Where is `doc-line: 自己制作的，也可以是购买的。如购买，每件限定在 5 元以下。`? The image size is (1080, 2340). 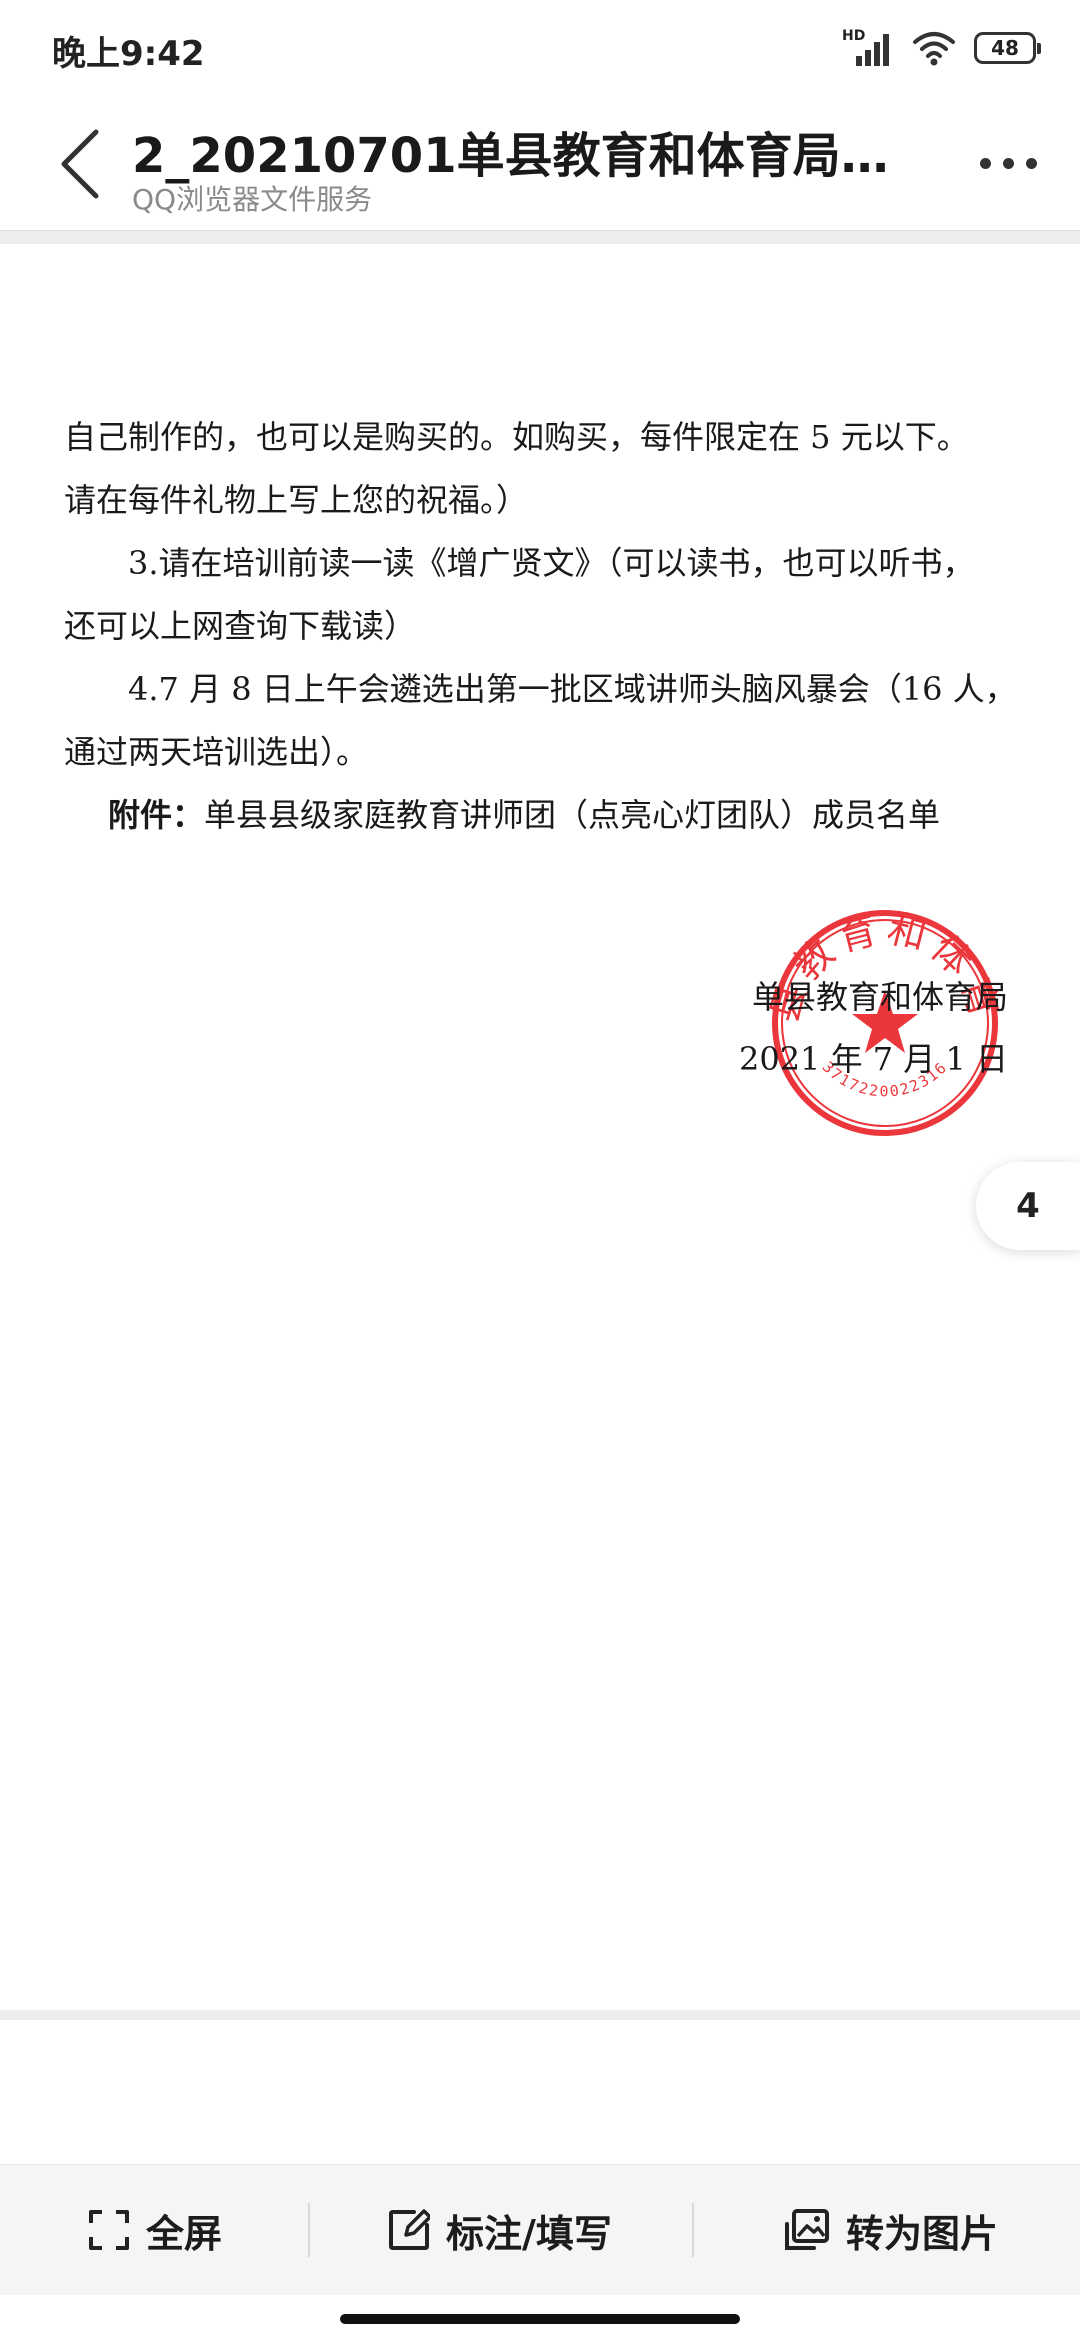 doc-line: 自己制作的，也可以是购买的。如购买，每件限定在 5 元以下。 is located at coordinates (516, 437).